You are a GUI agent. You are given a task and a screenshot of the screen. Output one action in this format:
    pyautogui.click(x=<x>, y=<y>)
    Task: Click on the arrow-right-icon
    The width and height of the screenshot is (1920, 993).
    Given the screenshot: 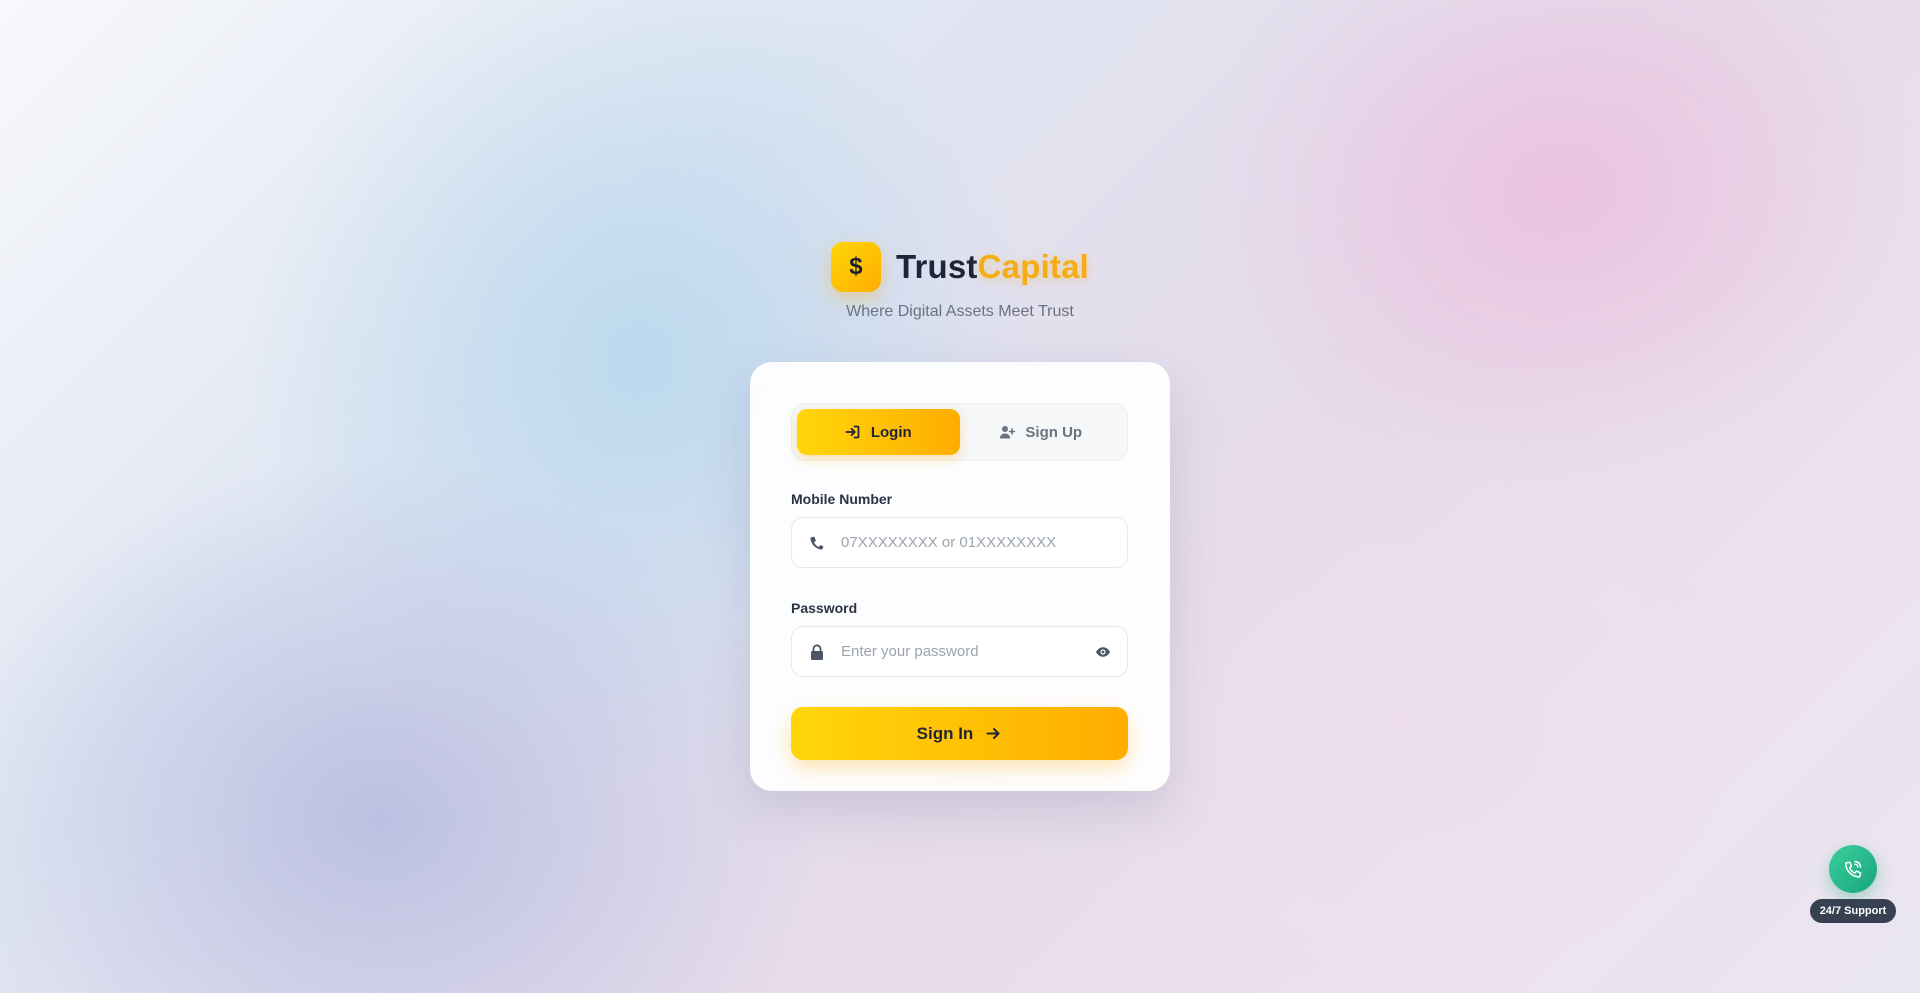 What is the action you would take?
    pyautogui.click(x=993, y=733)
    